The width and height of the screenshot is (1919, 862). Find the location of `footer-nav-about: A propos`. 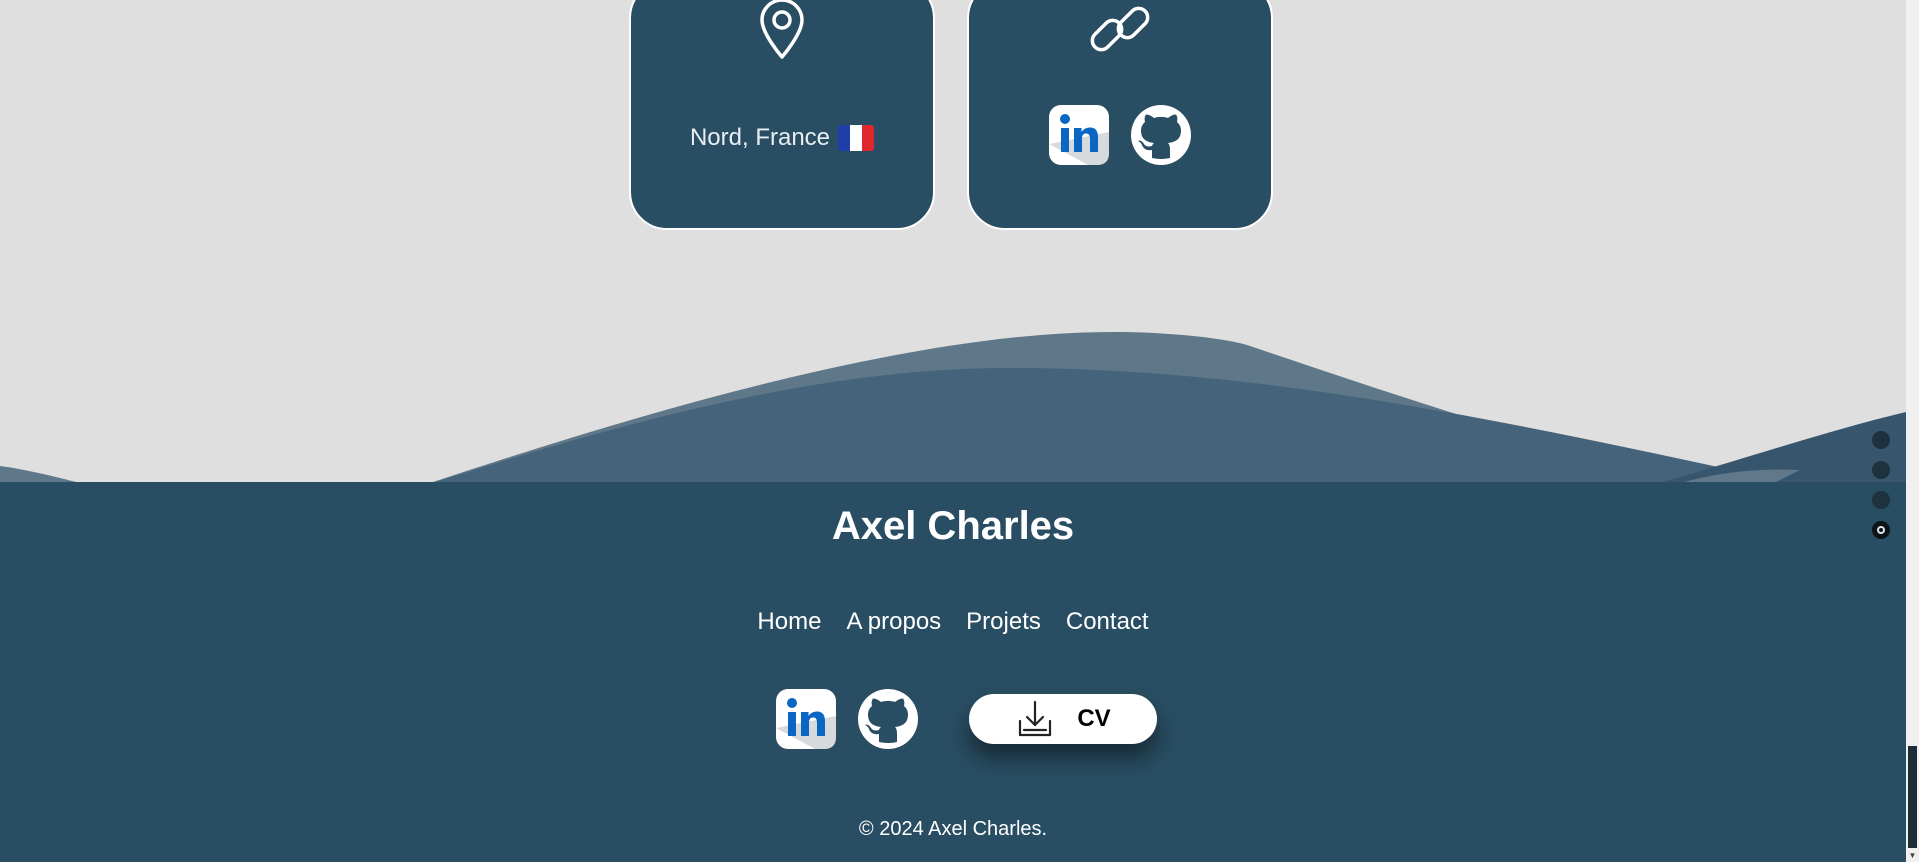

footer-nav-about: A propos is located at coordinates (893, 622).